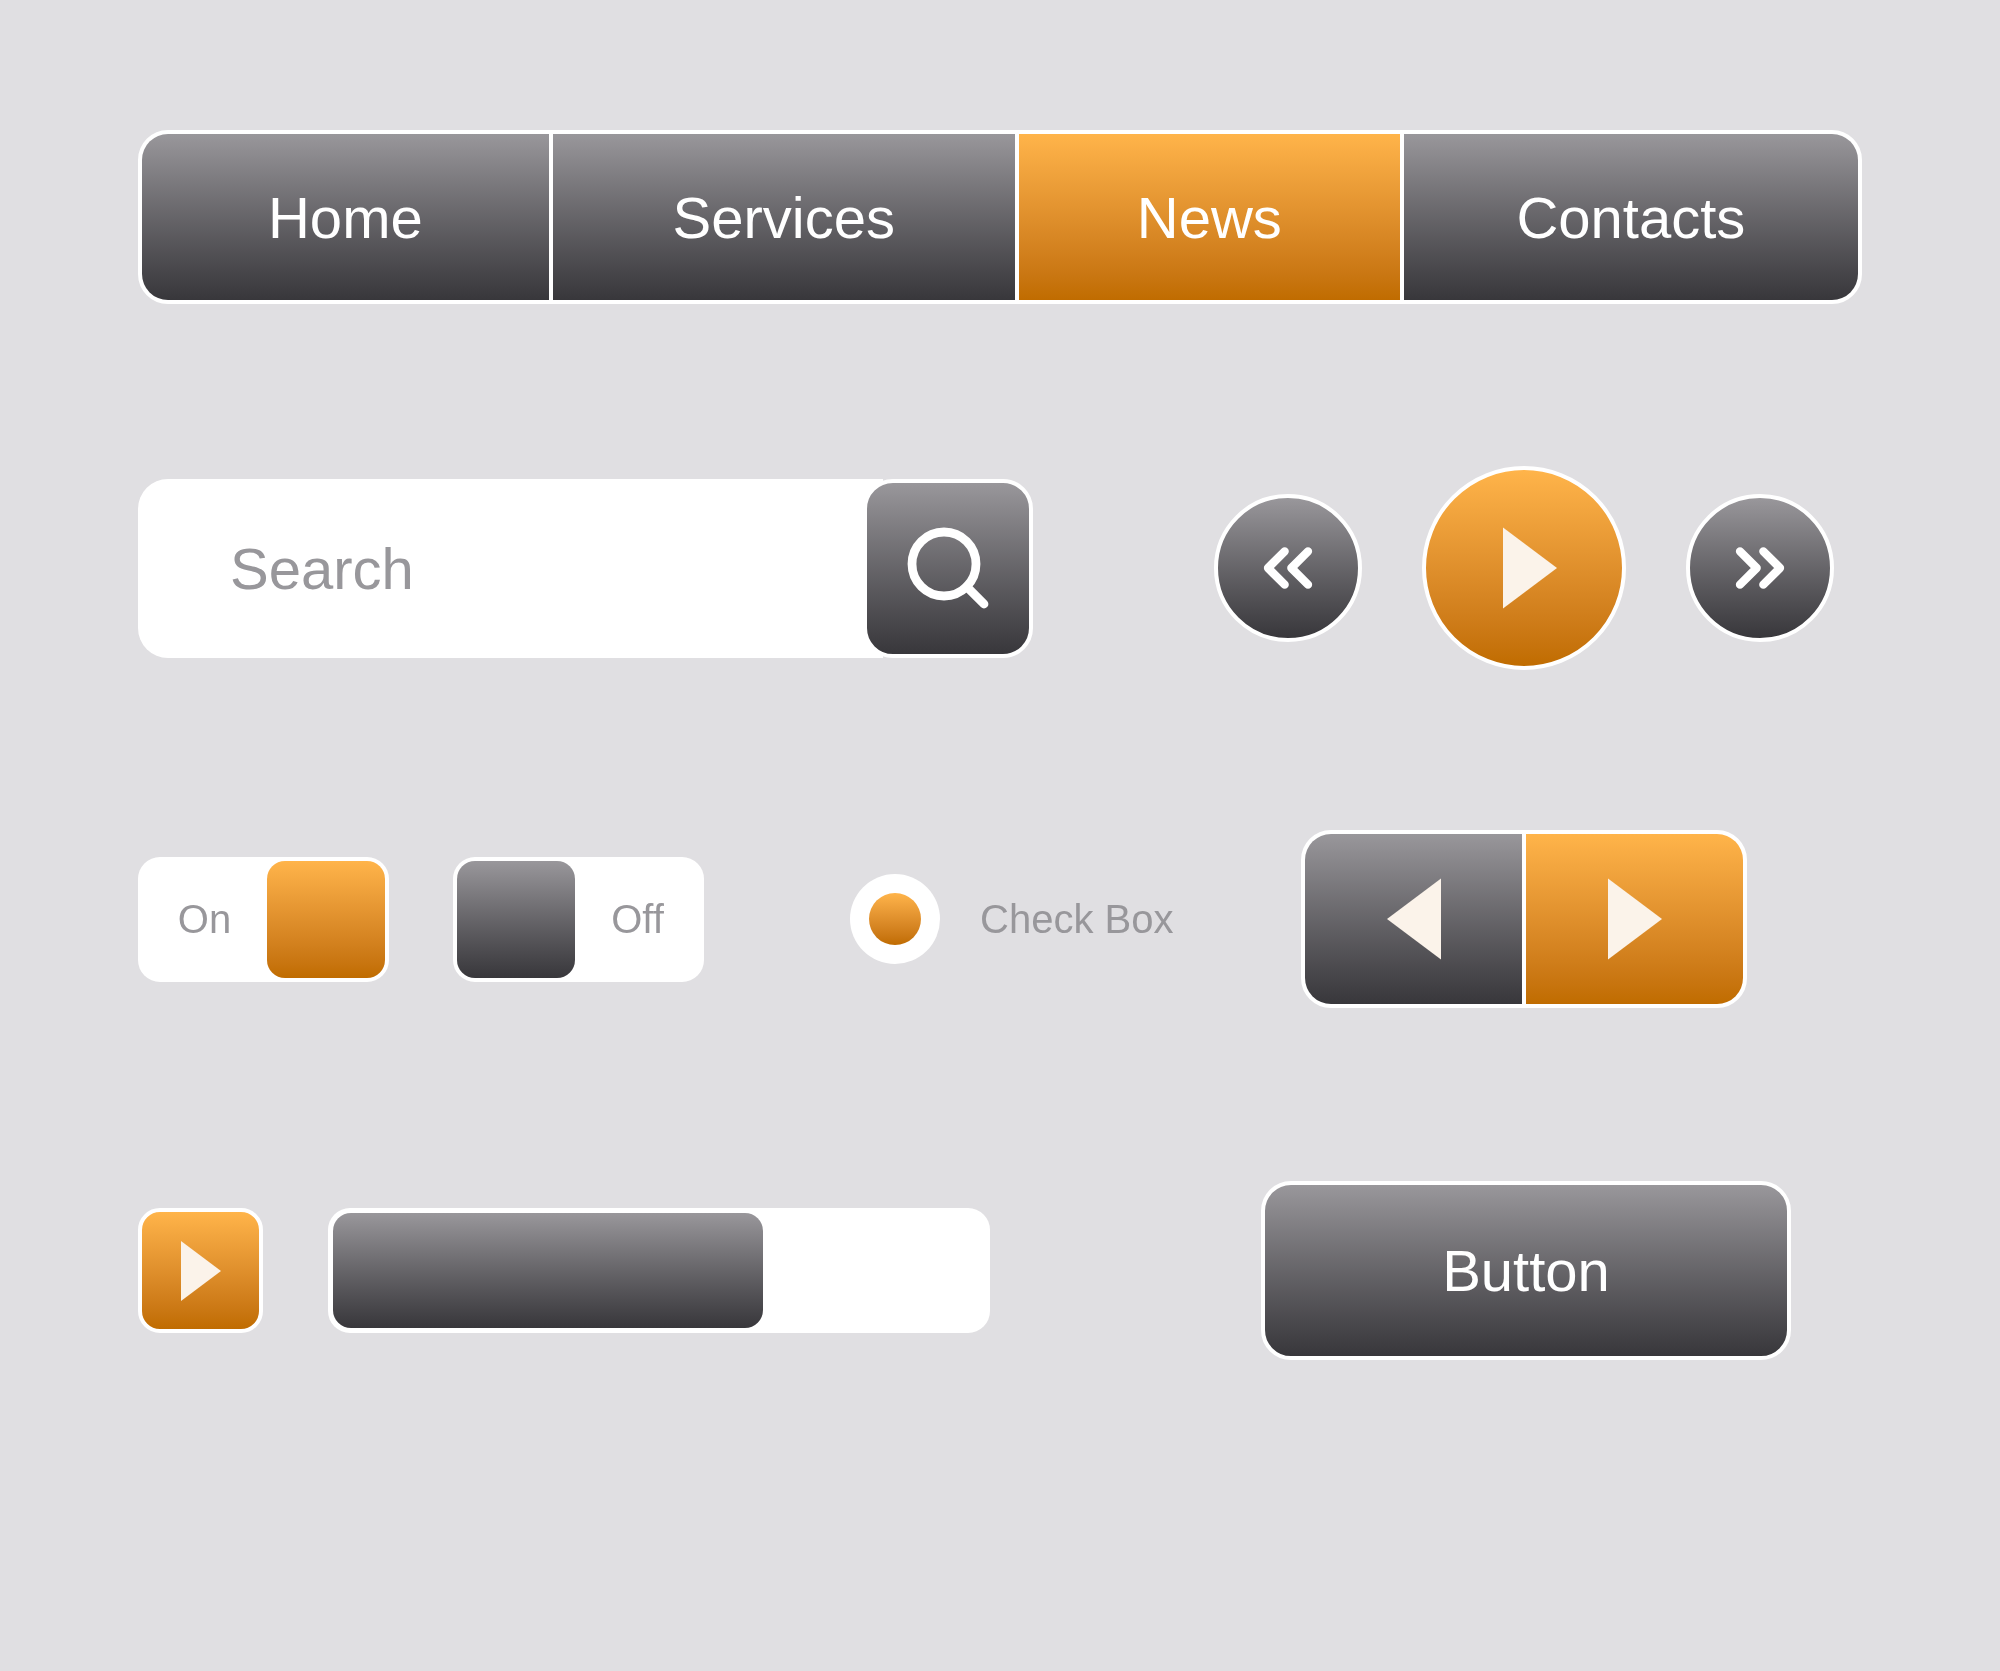 This screenshot has width=2000, height=1671. What do you see at coordinates (1630, 217) in the screenshot?
I see `nav-tab: Contacts` at bounding box center [1630, 217].